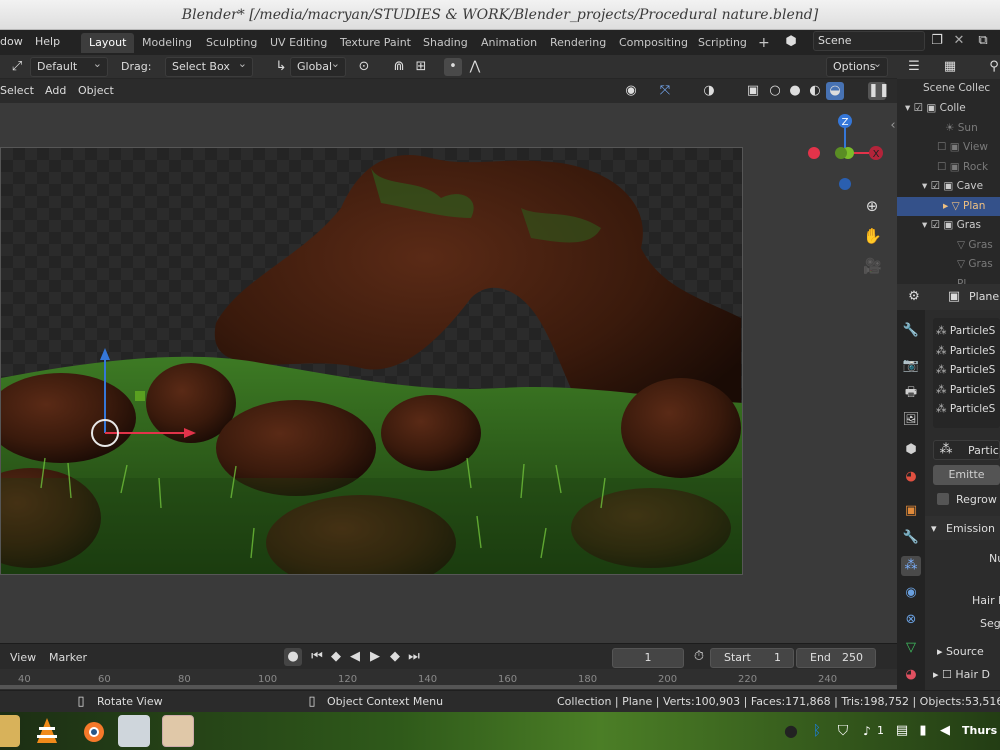 The height and width of the screenshot is (750, 1000). I want to click on outliner-row: ☐ ▣ View, so click(948, 148).